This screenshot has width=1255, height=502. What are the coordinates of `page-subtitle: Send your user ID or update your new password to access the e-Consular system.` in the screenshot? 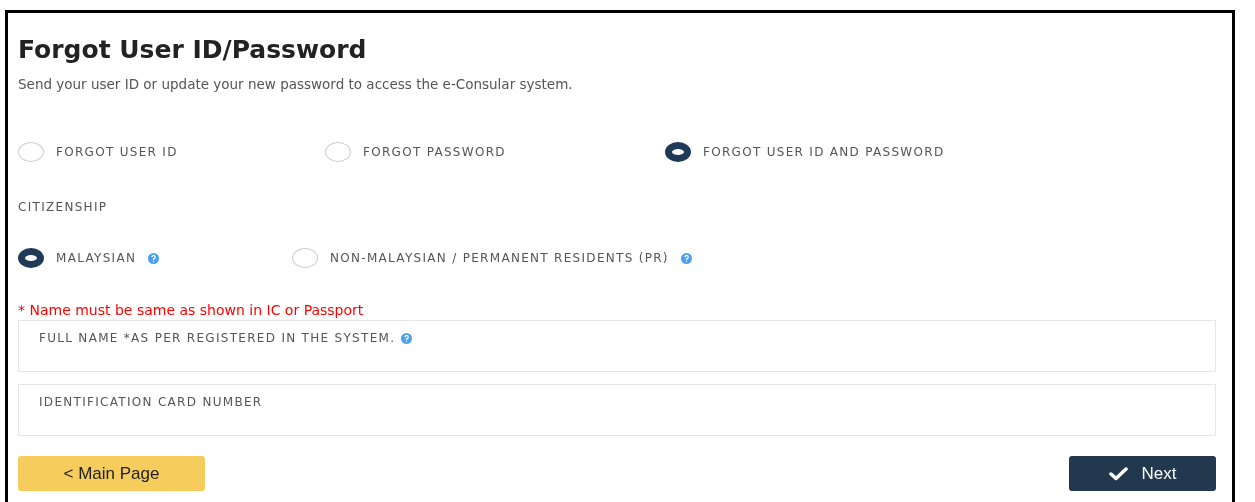 It's located at (295, 84).